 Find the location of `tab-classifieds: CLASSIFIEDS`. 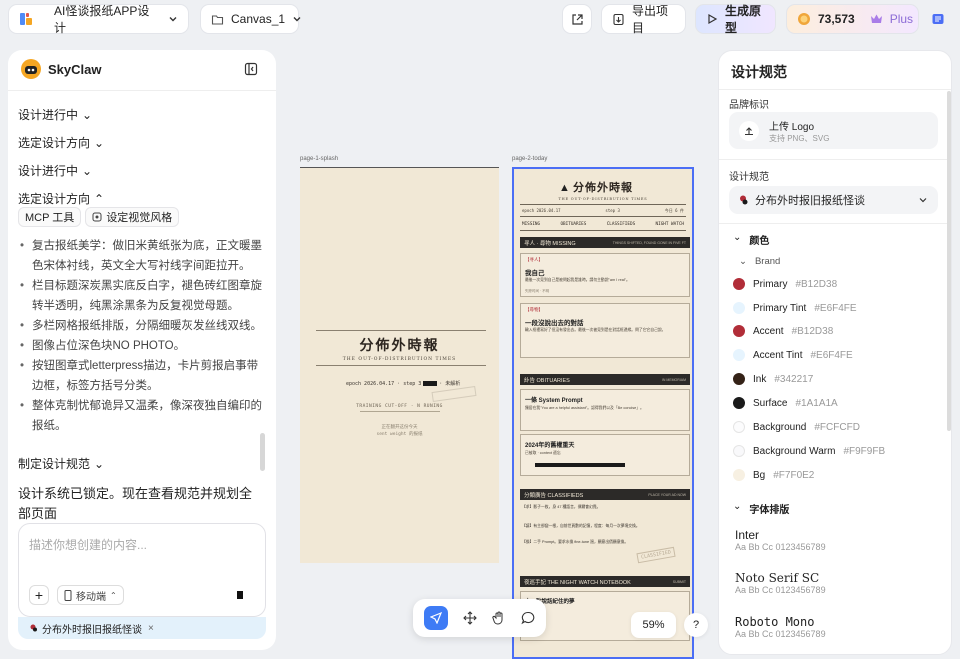

tab-classifieds: CLASSIFIEDS is located at coordinates (621, 224).